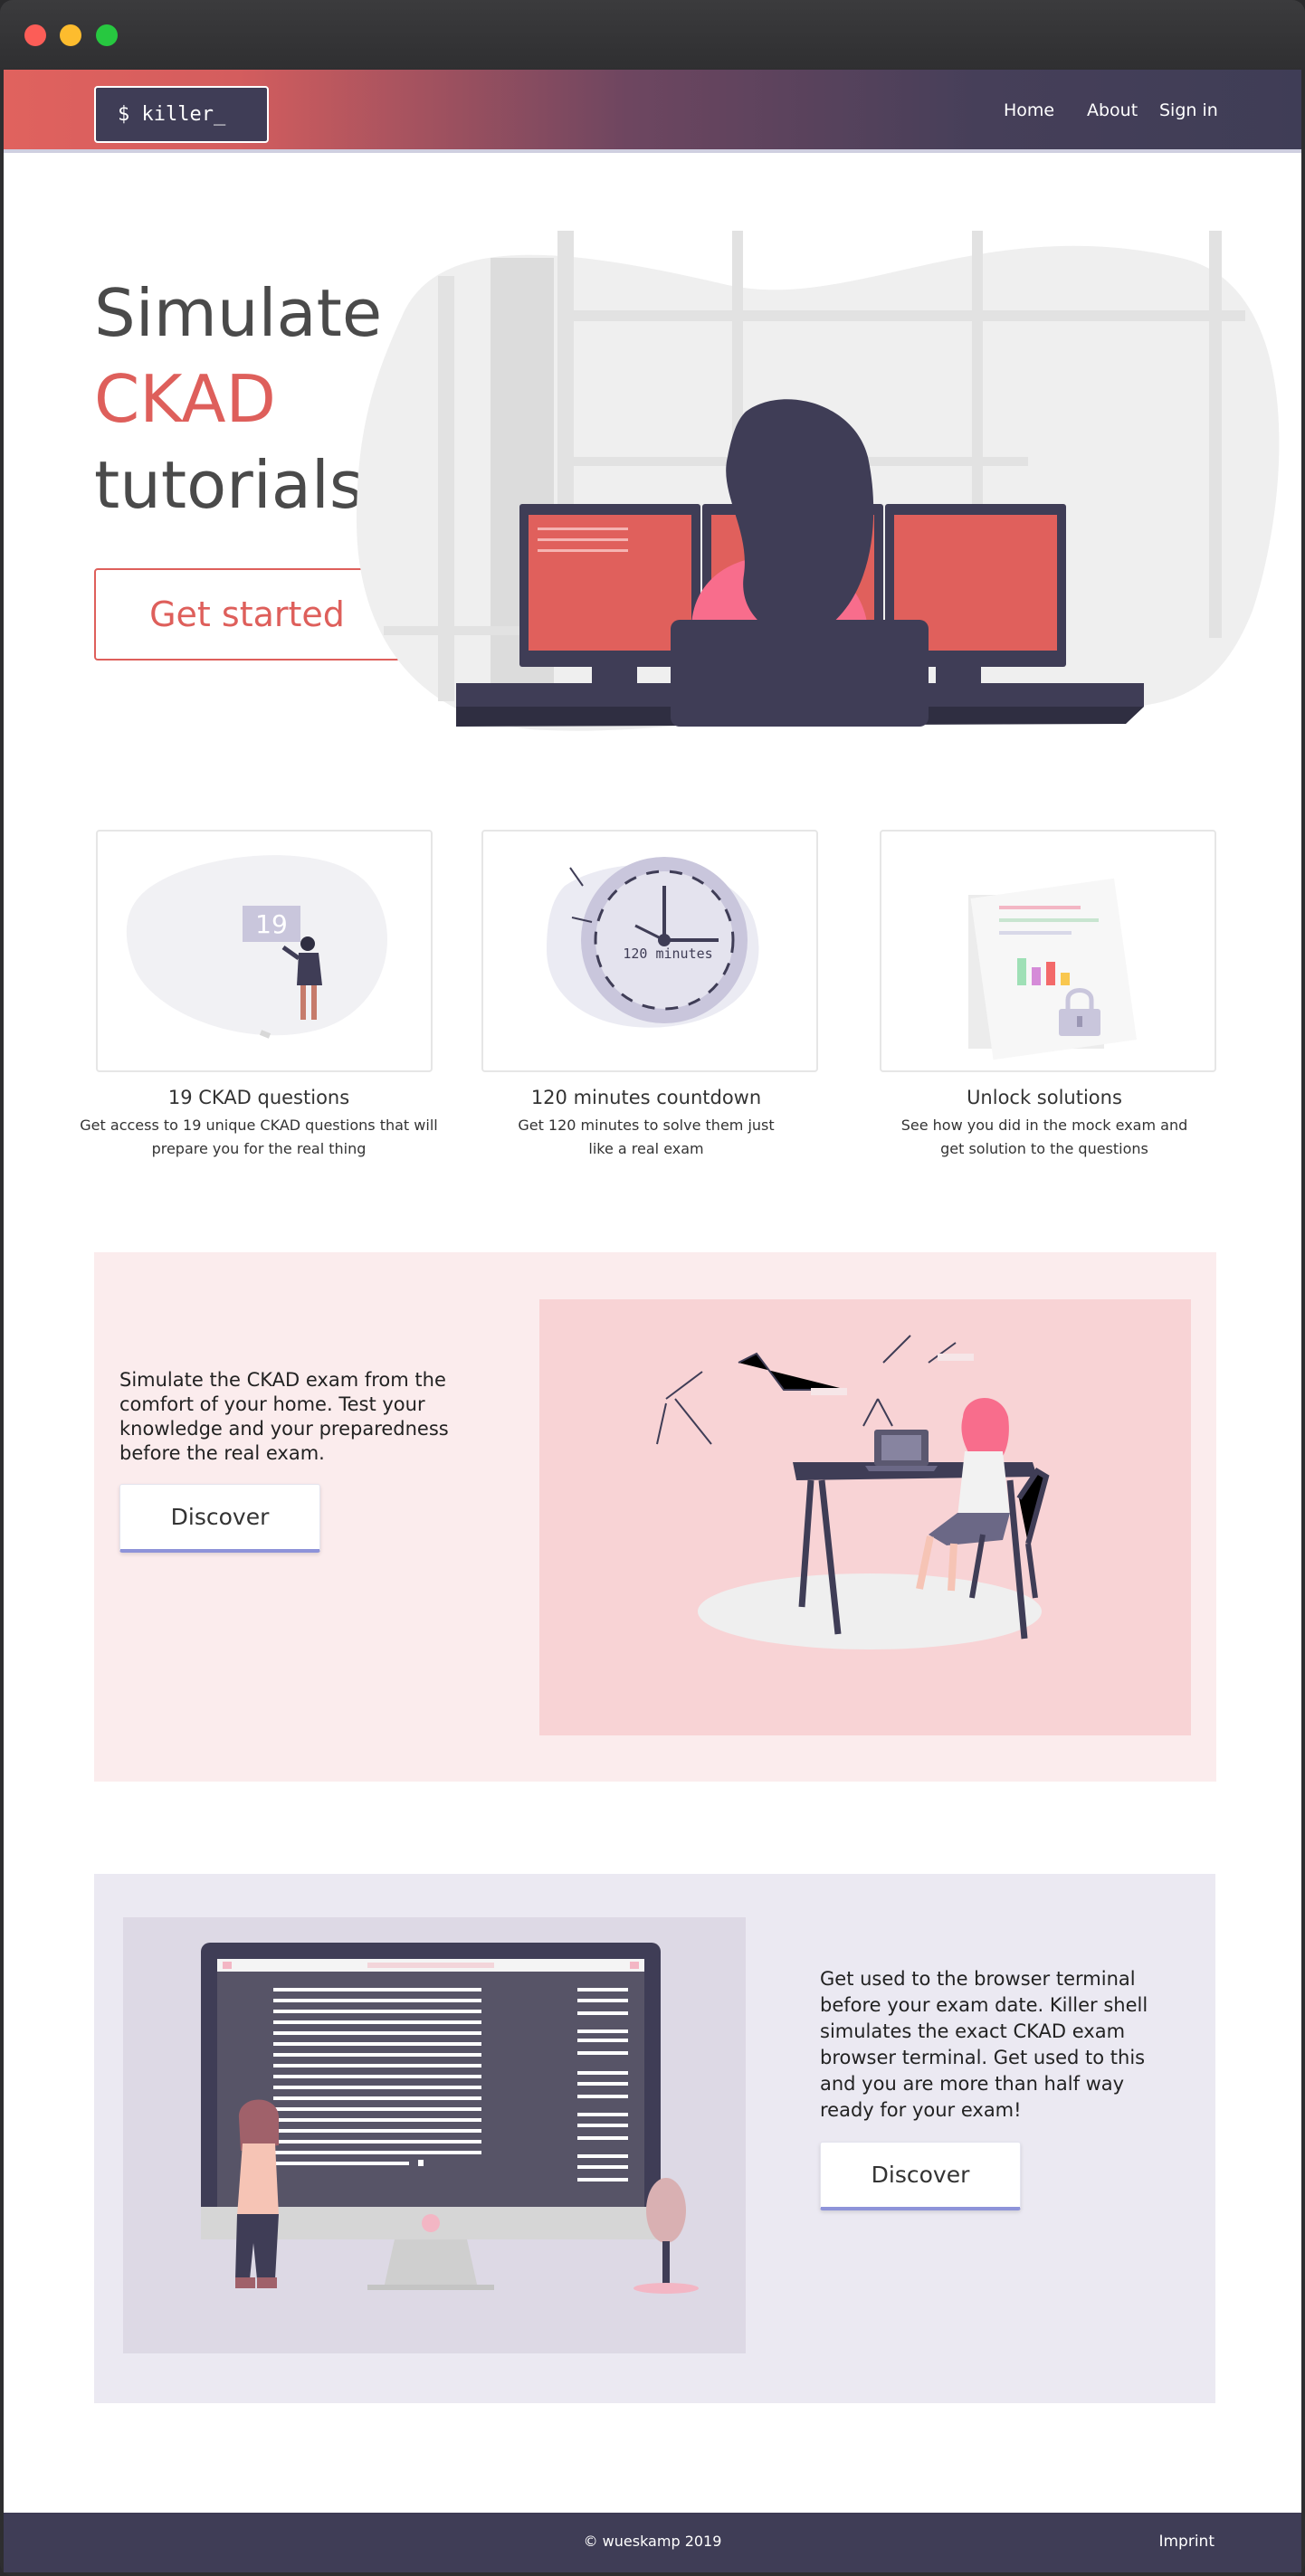  I want to click on feature-title-questions: 19 CKAD questions, so click(258, 1097).